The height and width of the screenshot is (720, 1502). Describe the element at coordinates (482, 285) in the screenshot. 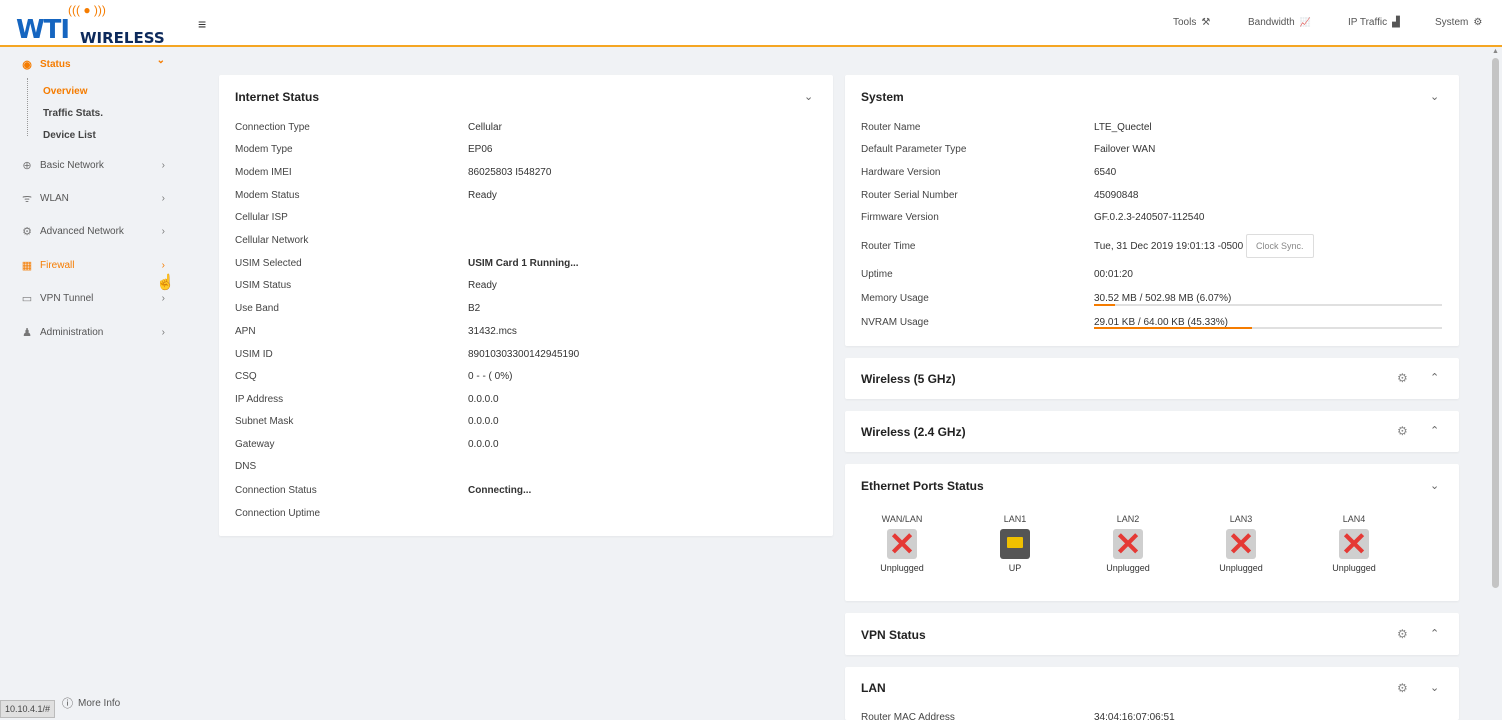

I see `internet-row-value: Ready` at that location.